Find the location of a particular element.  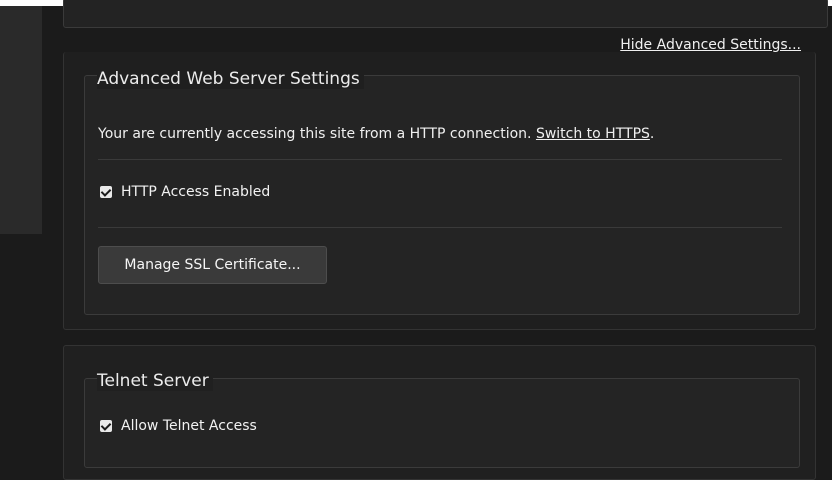

allow-telnet-label: Allow Telnet Access is located at coordinates (189, 426).